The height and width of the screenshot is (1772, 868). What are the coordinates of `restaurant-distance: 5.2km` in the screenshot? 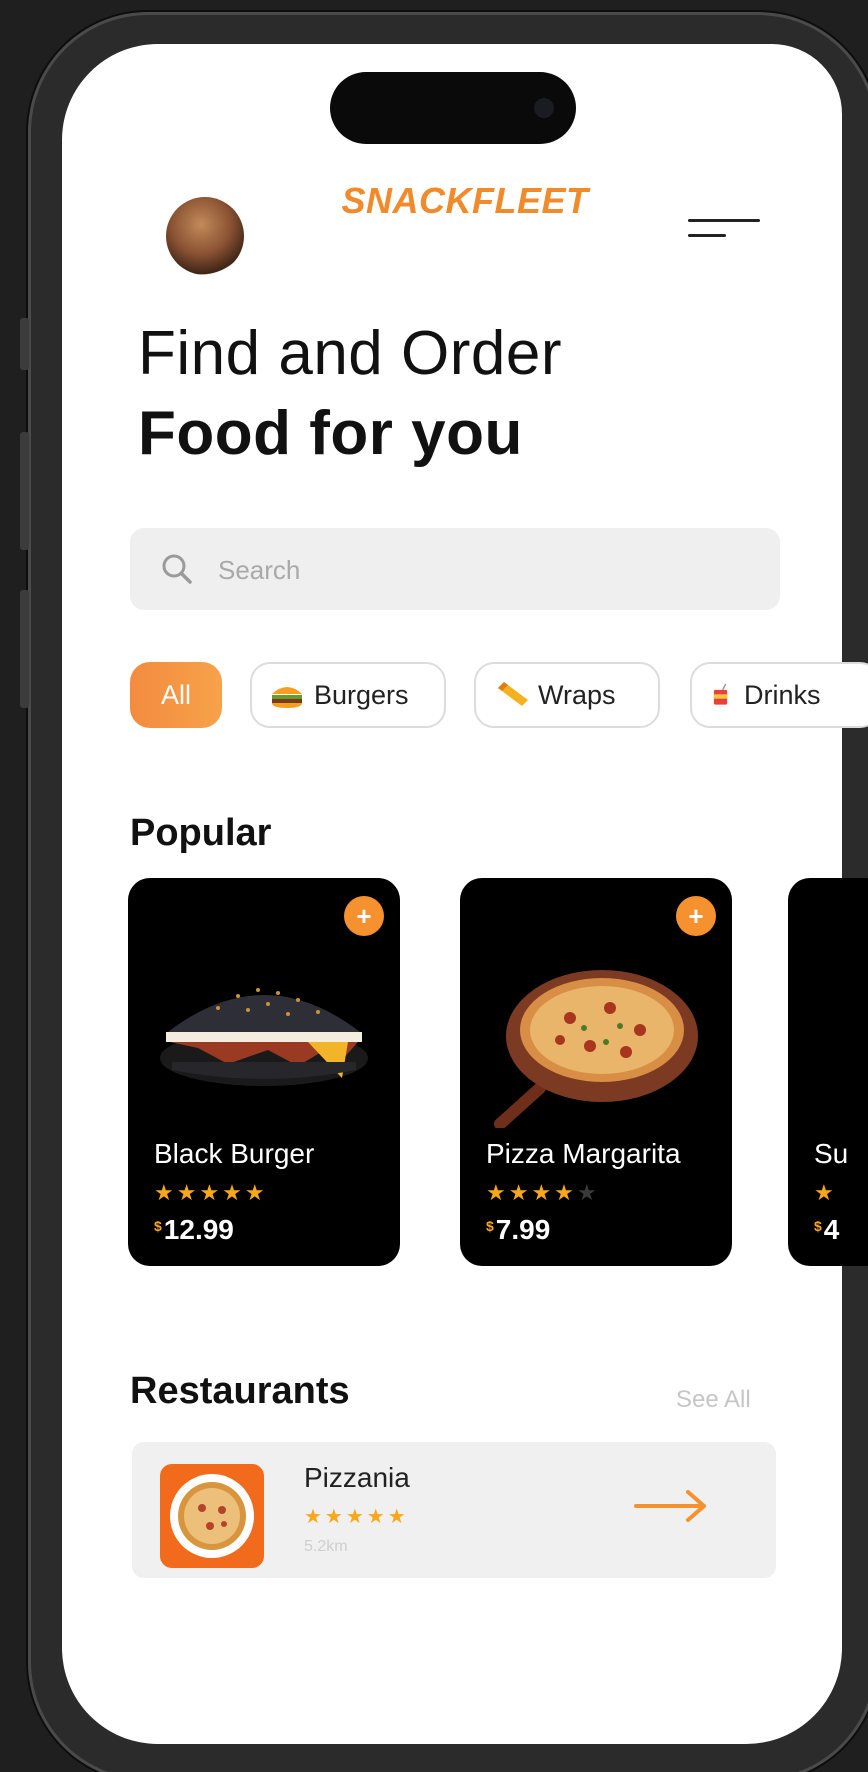 It's located at (326, 1546).